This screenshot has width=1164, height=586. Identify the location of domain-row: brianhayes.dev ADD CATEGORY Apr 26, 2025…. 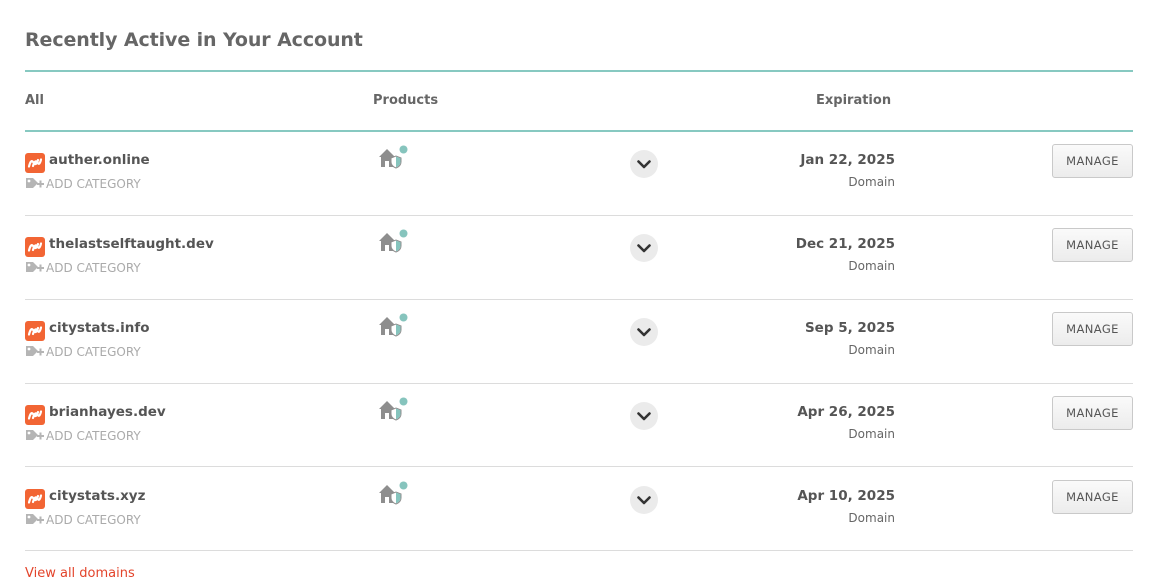
(579, 425).